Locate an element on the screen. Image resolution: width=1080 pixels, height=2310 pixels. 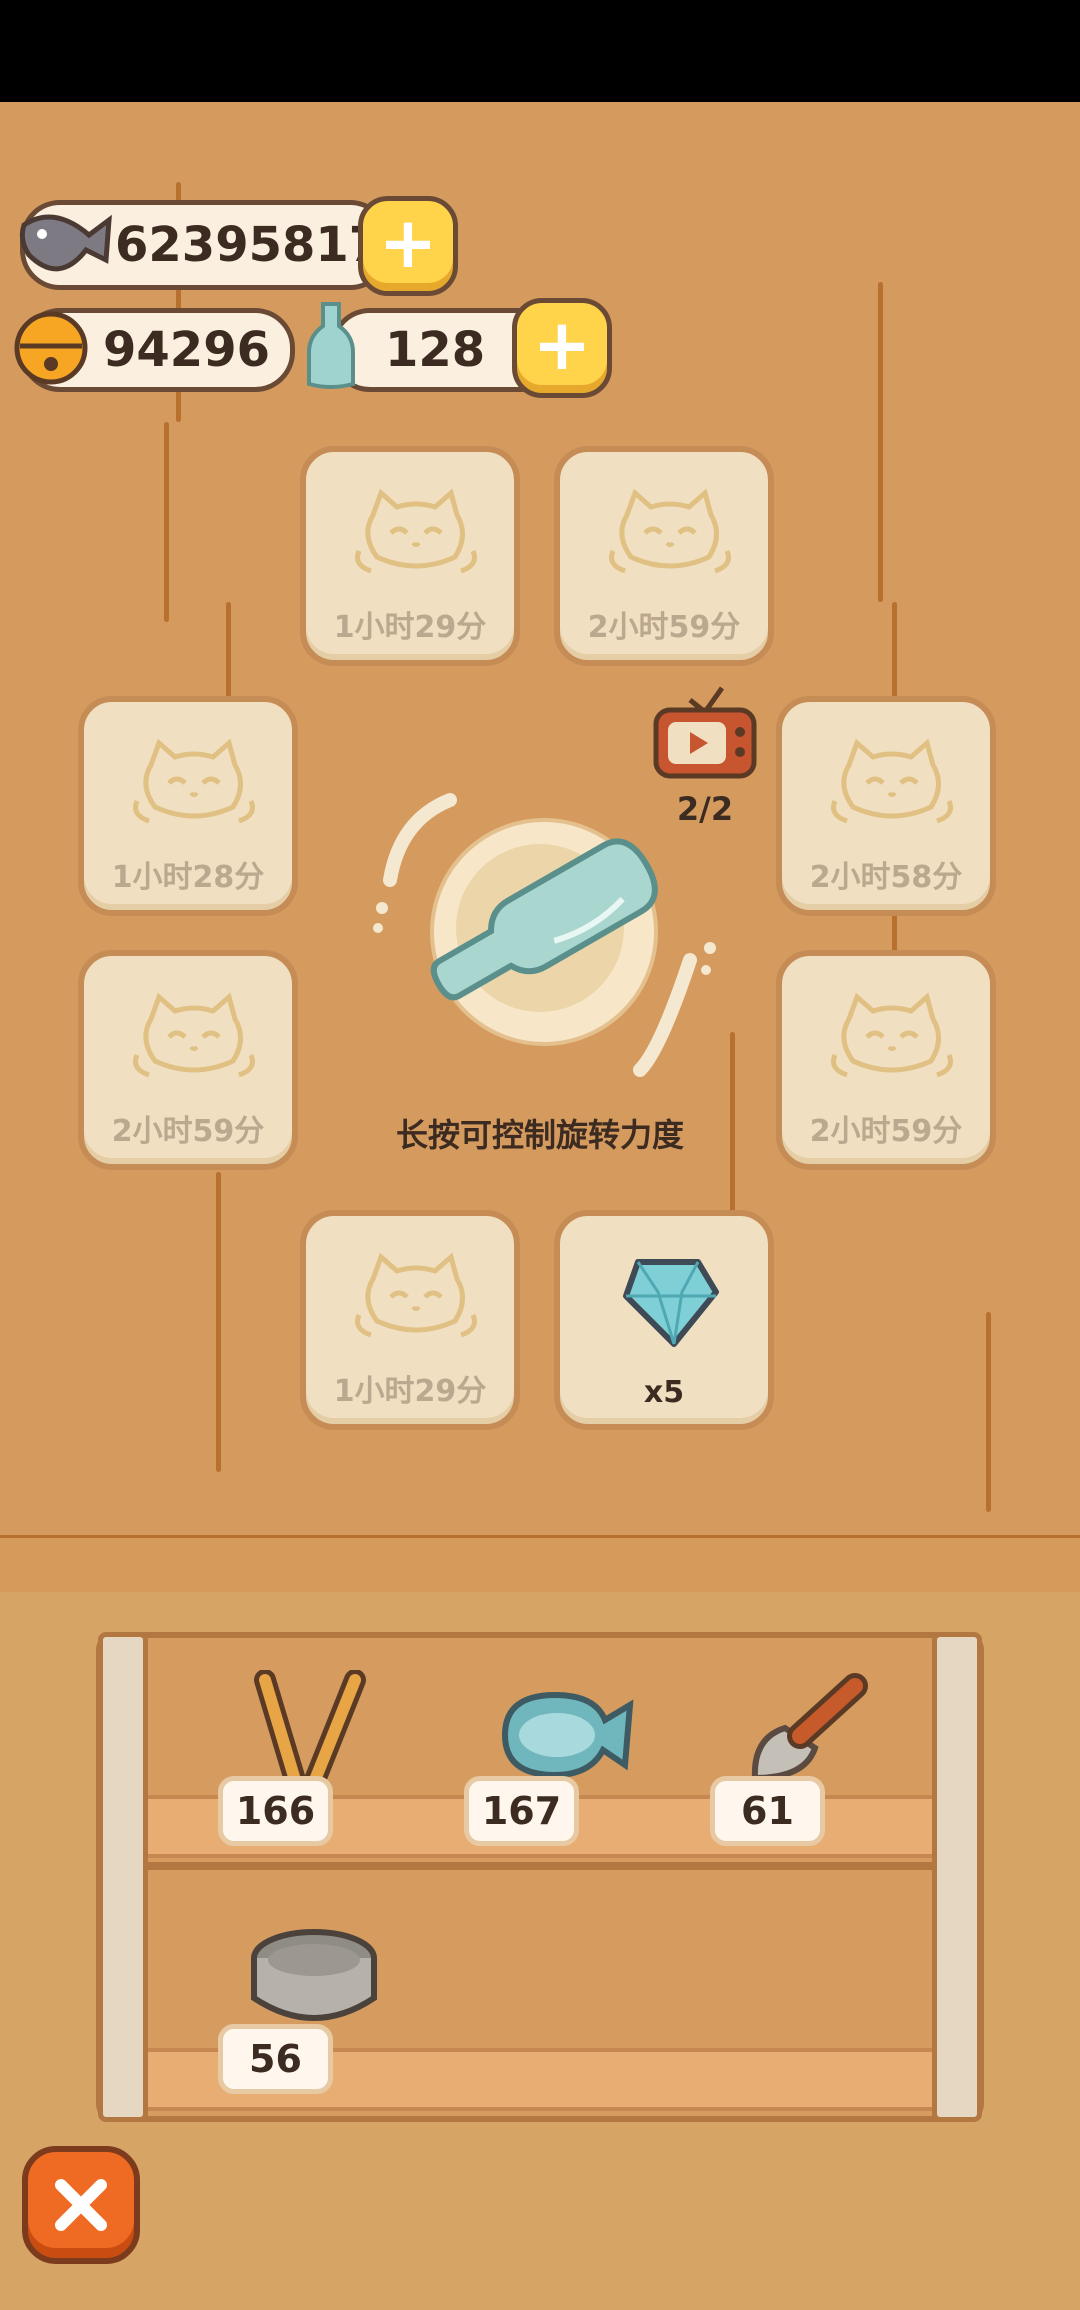
close-button is located at coordinates (81, 2205).